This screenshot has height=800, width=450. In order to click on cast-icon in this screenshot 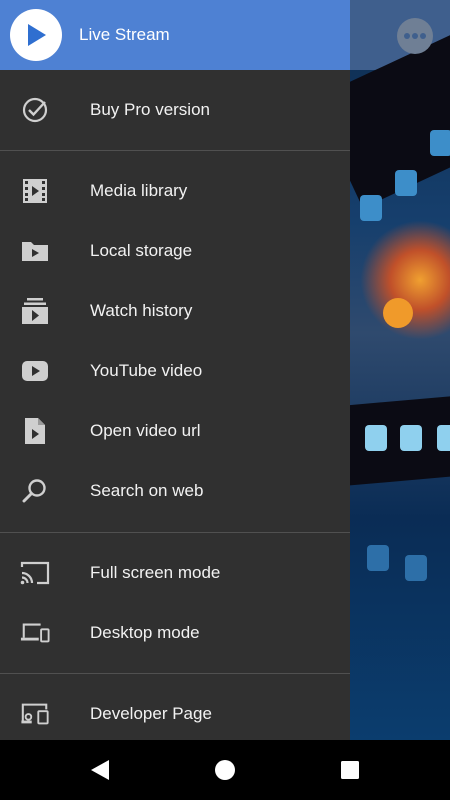, I will do `click(35, 573)`.